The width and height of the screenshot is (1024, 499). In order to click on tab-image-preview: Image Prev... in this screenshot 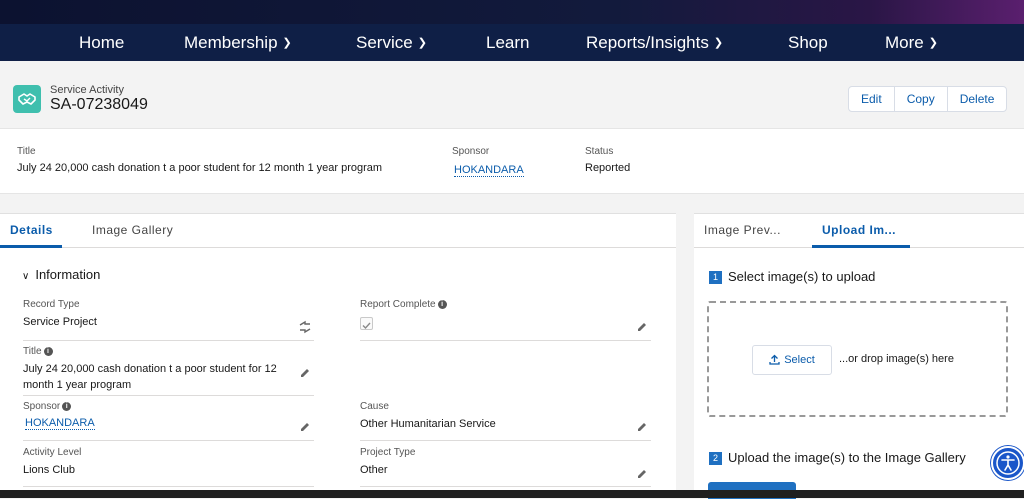, I will do `click(742, 230)`.